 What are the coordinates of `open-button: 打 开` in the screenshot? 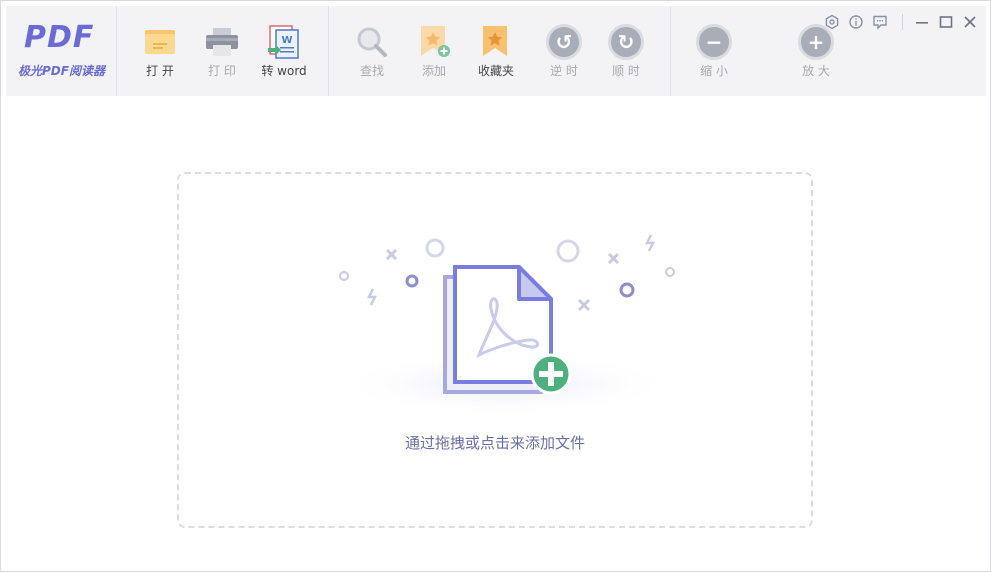 It's located at (160, 53).